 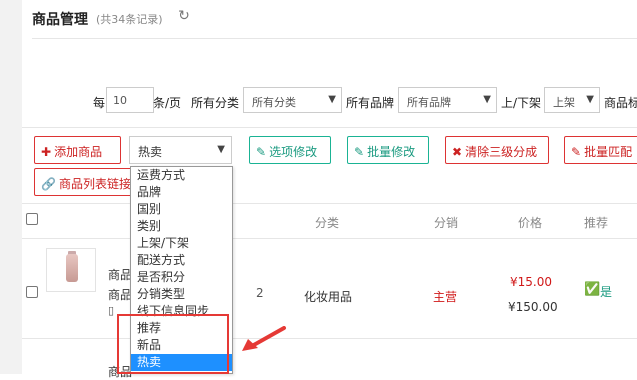 What do you see at coordinates (264, 338) in the screenshot?
I see `annotation-arrow-icon` at bounding box center [264, 338].